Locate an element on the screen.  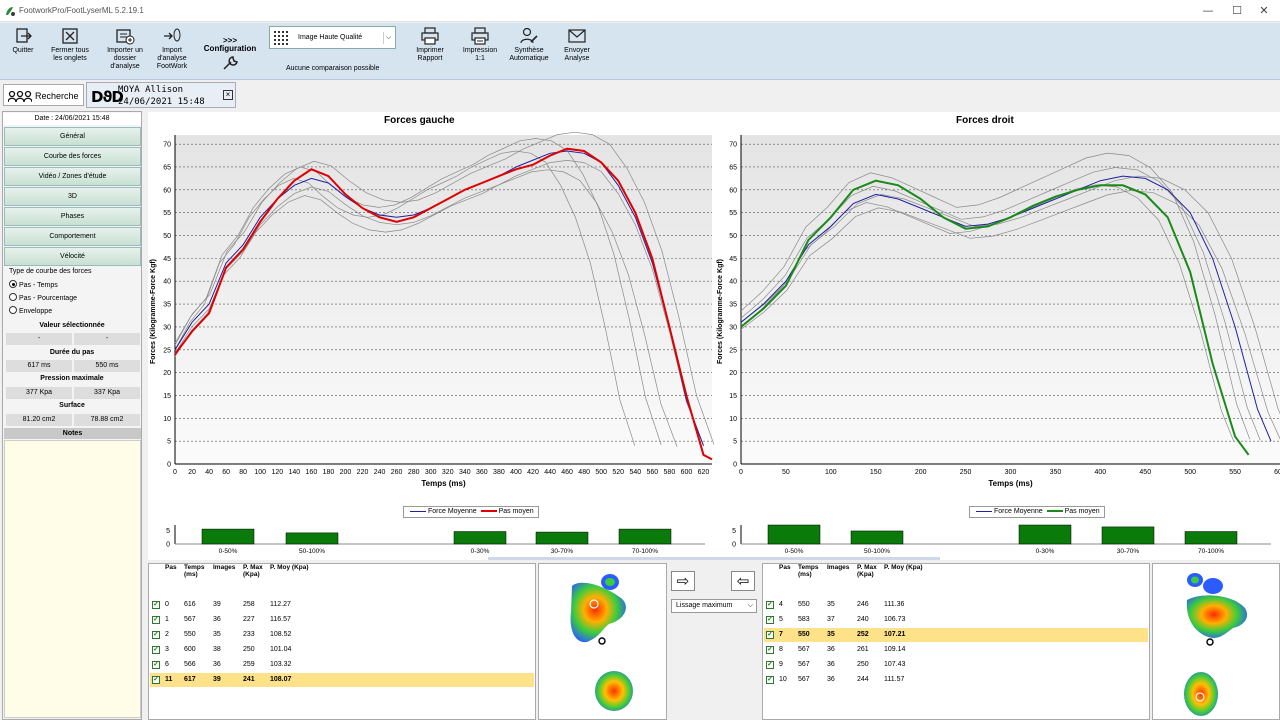
cell-pmax: 261 is located at coordinates (863, 649).